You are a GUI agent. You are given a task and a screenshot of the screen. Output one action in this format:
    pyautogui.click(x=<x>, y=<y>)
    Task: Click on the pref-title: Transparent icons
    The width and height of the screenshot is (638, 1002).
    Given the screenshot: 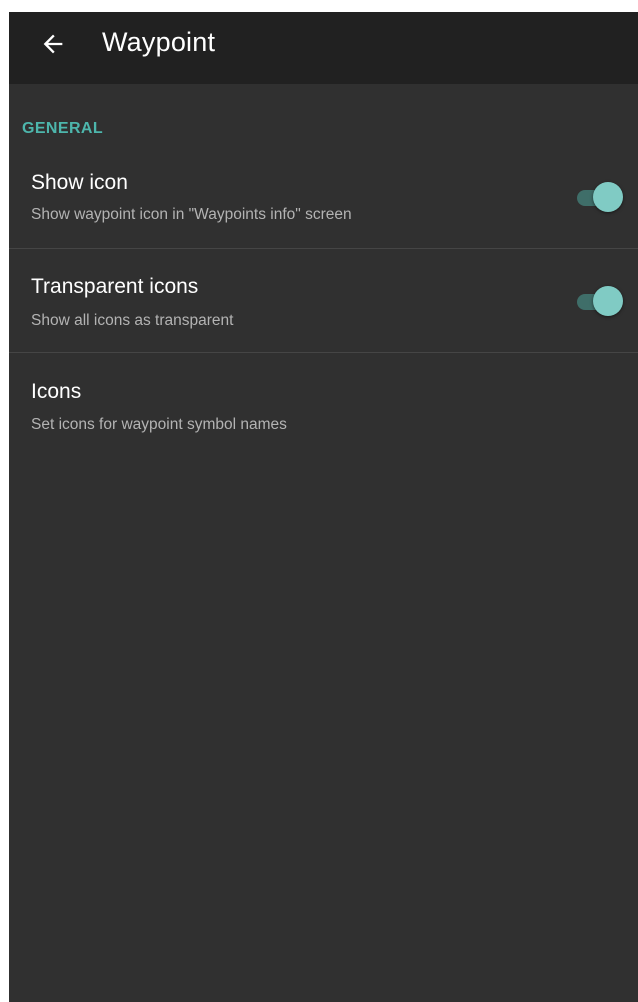 What is the action you would take?
    pyautogui.click(x=115, y=286)
    